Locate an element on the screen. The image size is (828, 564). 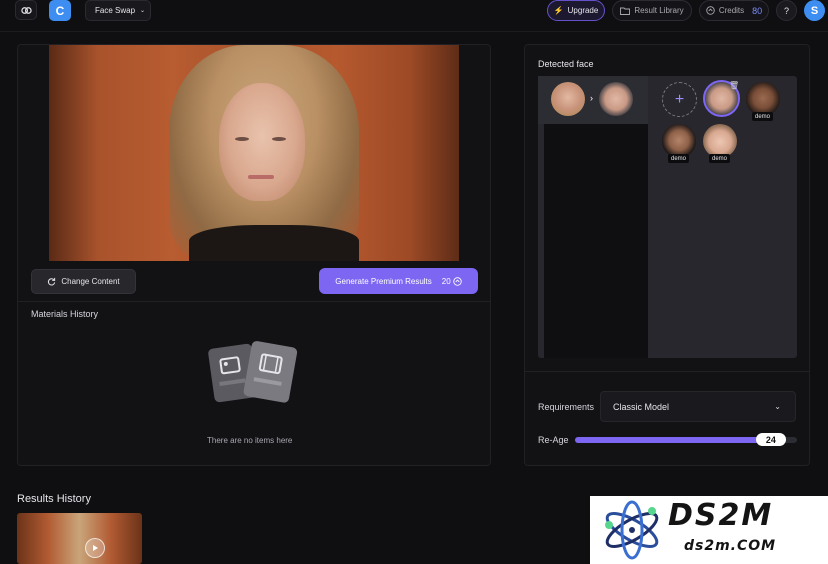
detected-face-title: Detected face is located at coordinates (566, 64).